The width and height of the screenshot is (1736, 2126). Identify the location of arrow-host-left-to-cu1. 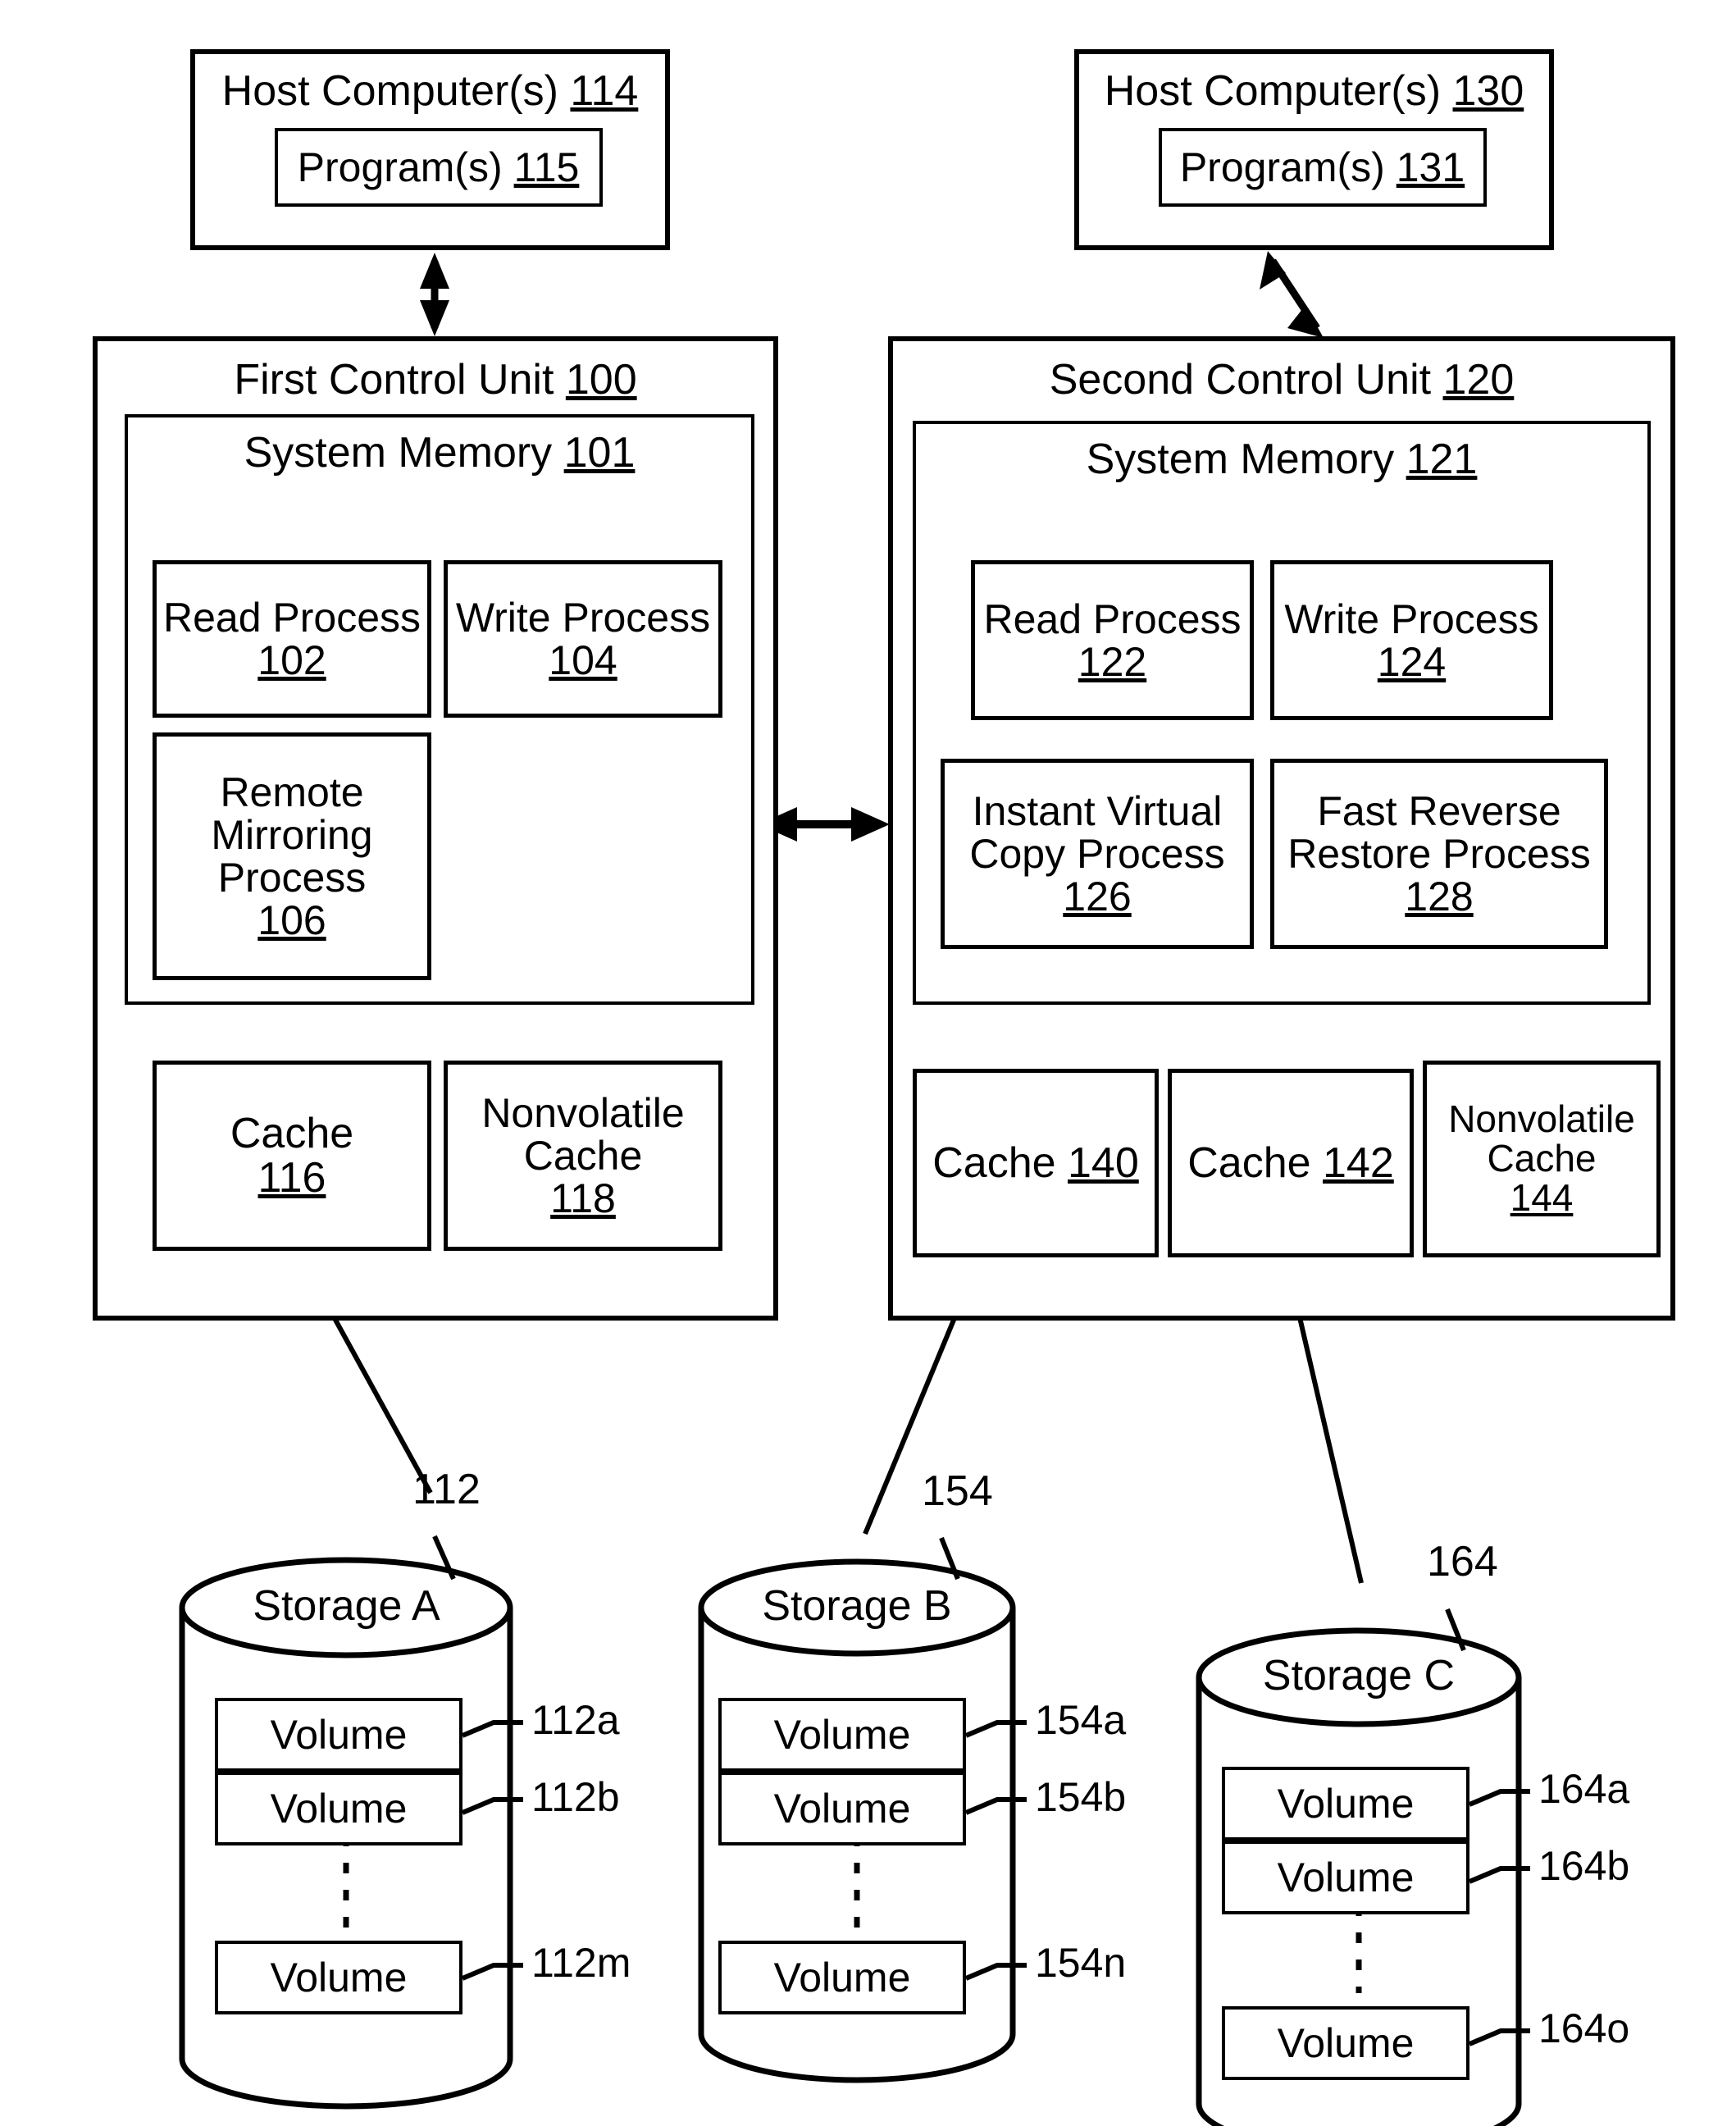
(435, 295).